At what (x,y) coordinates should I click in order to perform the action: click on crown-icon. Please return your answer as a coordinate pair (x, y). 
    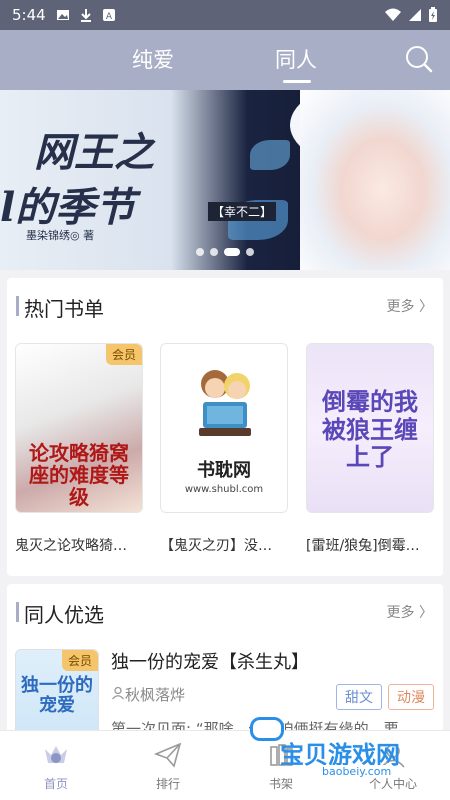
    Looking at the image, I should click on (56, 754).